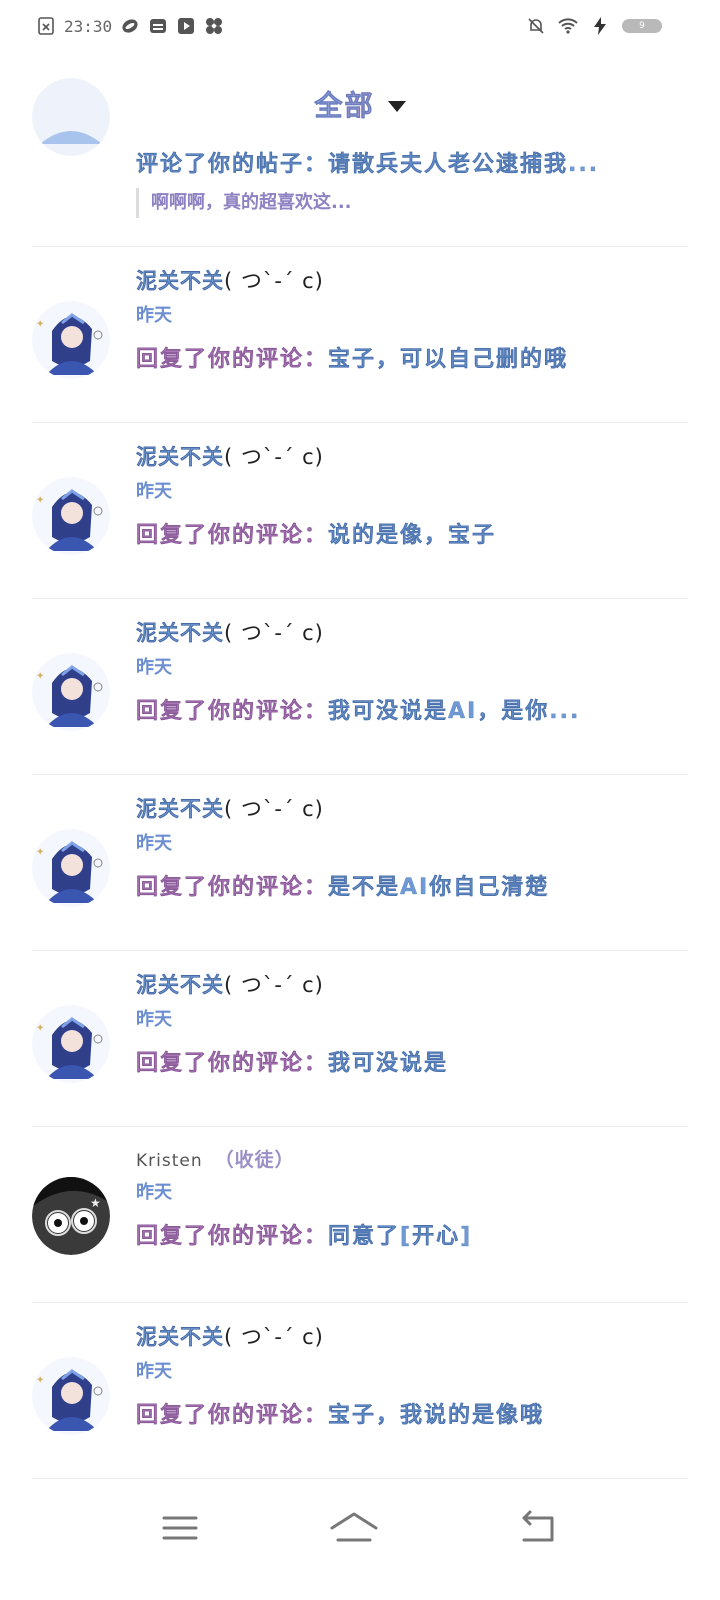 The image size is (720, 1600). I want to click on reply-message: 回复了你的评论：宝子，我说的是像哦, so click(340, 1415).